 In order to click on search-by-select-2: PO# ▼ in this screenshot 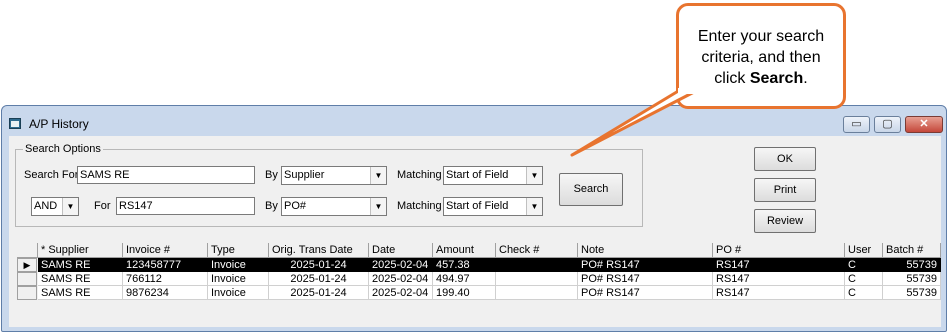, I will do `click(334, 206)`.